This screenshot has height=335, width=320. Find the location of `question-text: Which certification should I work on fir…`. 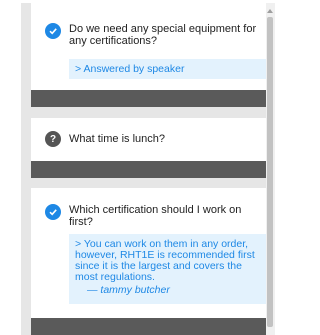

question-text: Which certification should I work on fir… is located at coordinates (155, 216).